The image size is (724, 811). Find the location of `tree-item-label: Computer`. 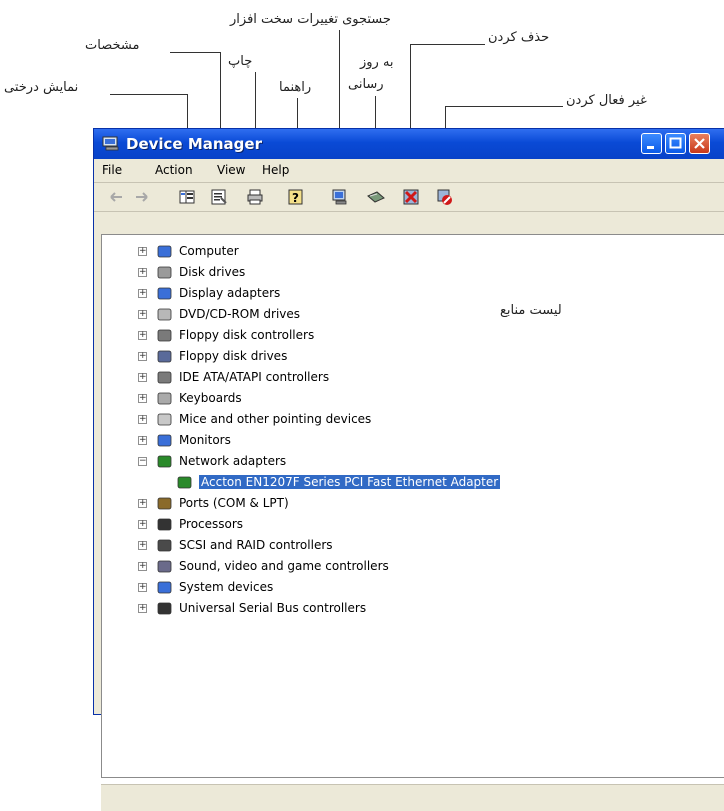

tree-item-label: Computer is located at coordinates (209, 251).